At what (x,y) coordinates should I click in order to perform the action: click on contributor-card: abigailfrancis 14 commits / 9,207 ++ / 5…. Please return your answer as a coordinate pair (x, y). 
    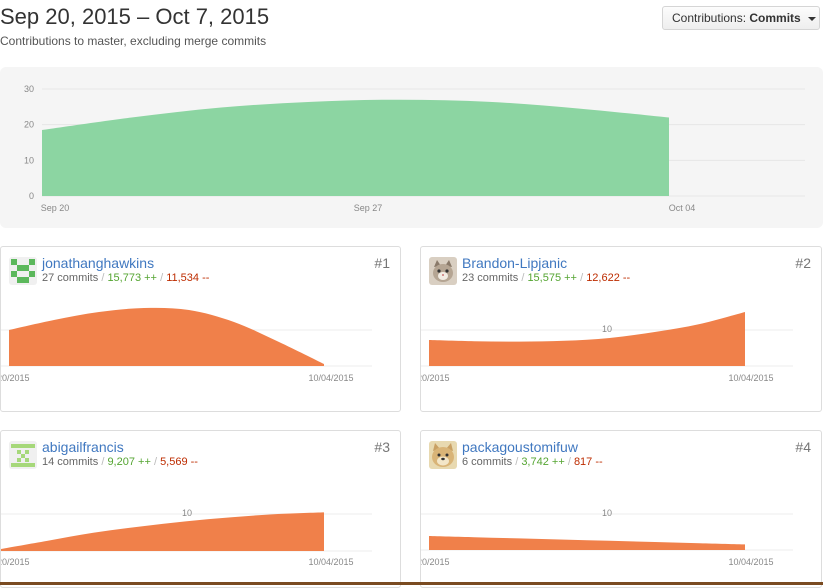
    Looking at the image, I should click on (200, 509).